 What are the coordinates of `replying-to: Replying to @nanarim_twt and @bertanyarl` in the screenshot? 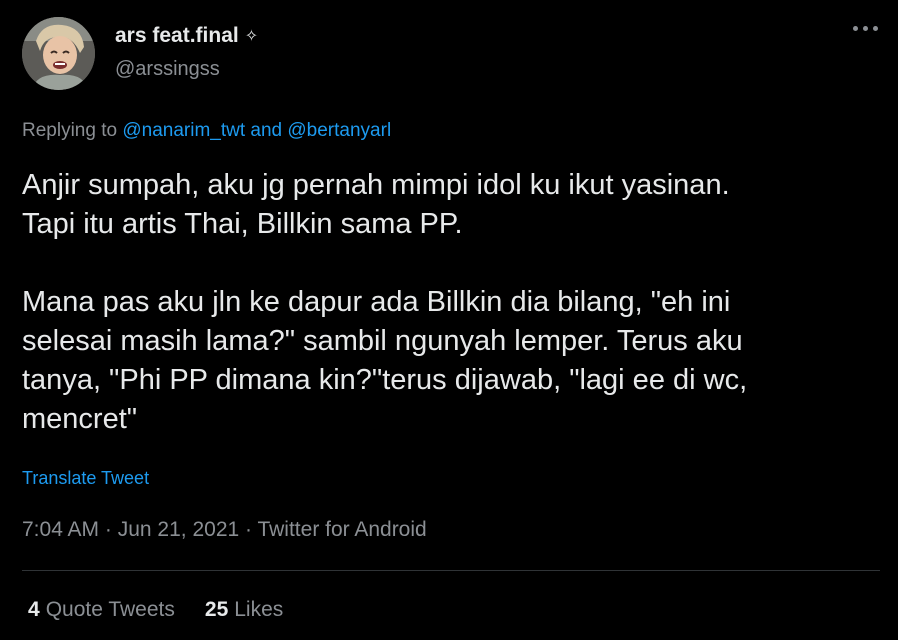 It's located at (206, 131).